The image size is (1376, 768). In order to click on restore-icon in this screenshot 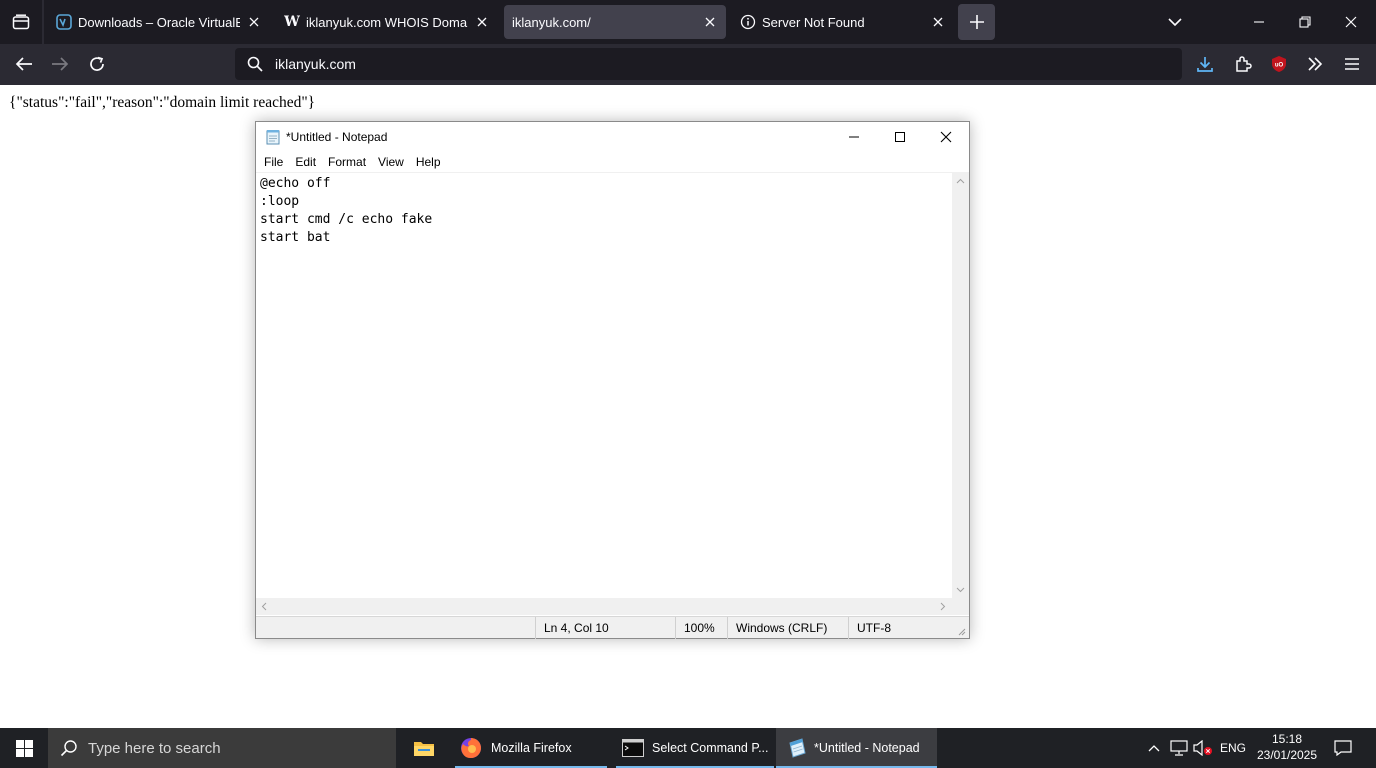, I will do `click(1305, 22)`.